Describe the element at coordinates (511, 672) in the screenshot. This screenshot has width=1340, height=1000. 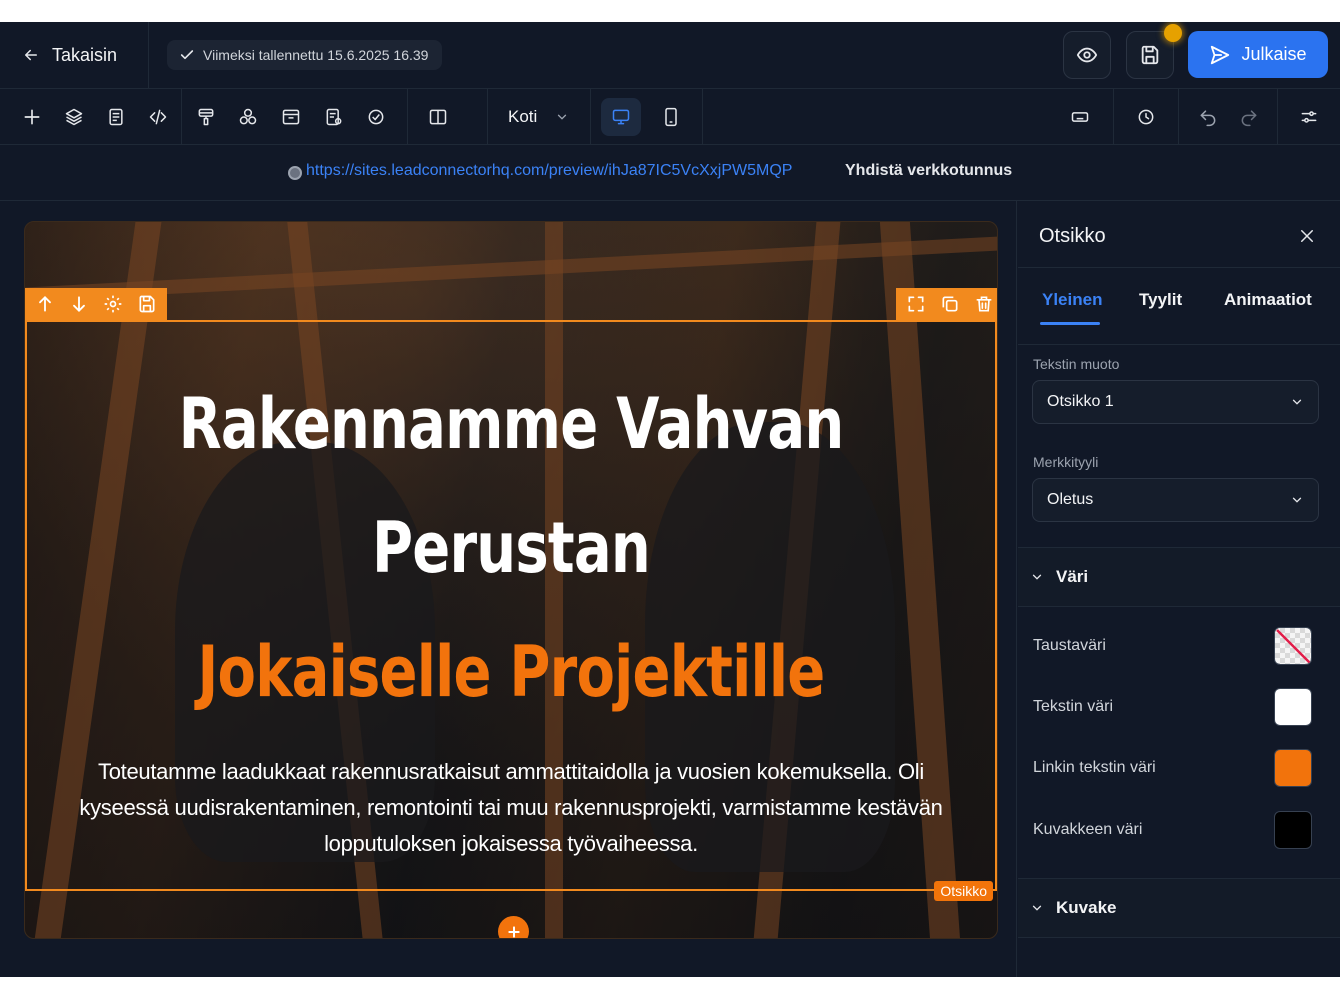
I see `heading-line-3: Jokaiselle Projektille` at that location.